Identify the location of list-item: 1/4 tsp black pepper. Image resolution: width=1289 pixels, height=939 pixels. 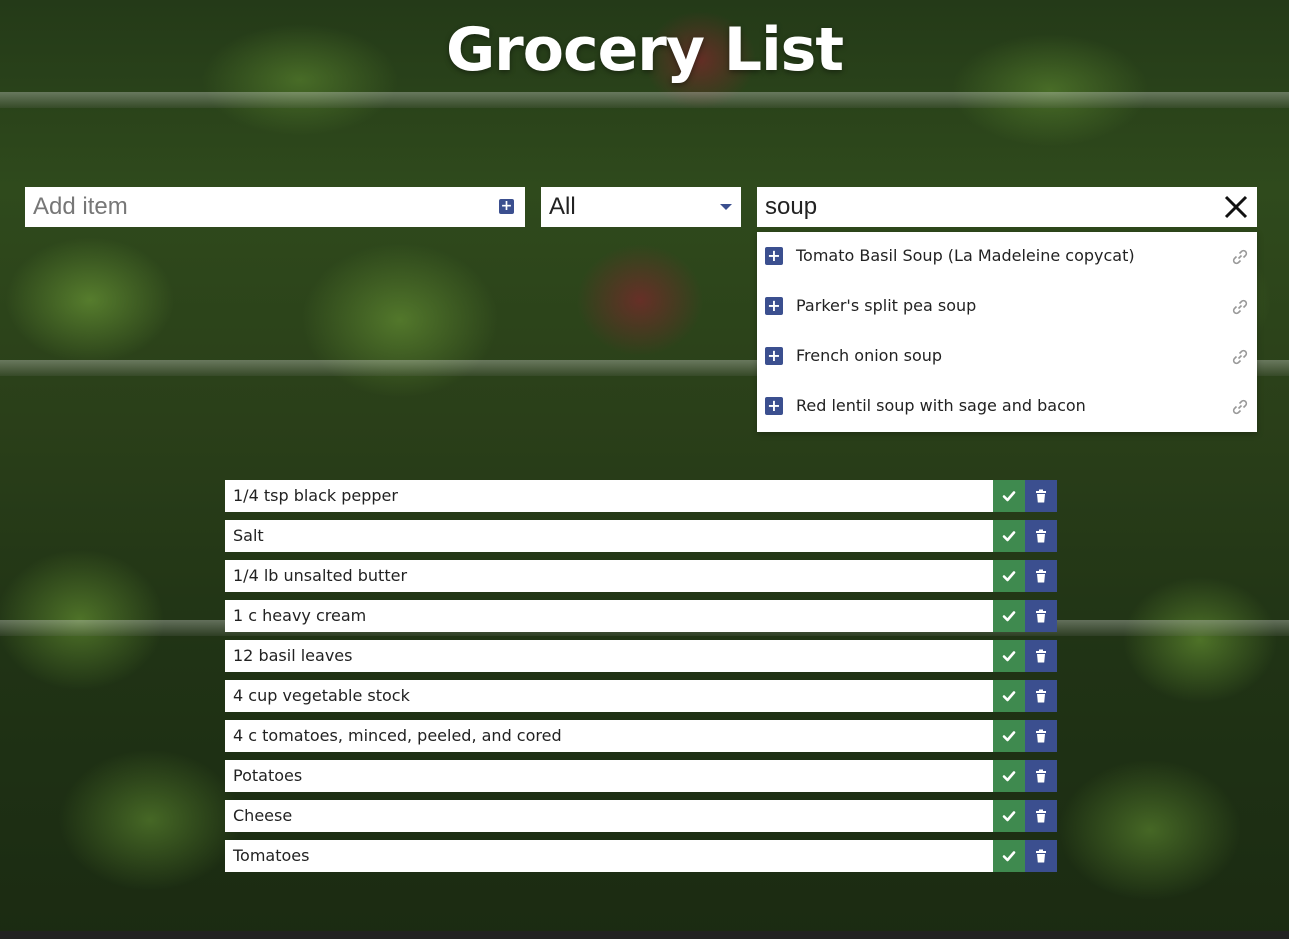
(641, 496).